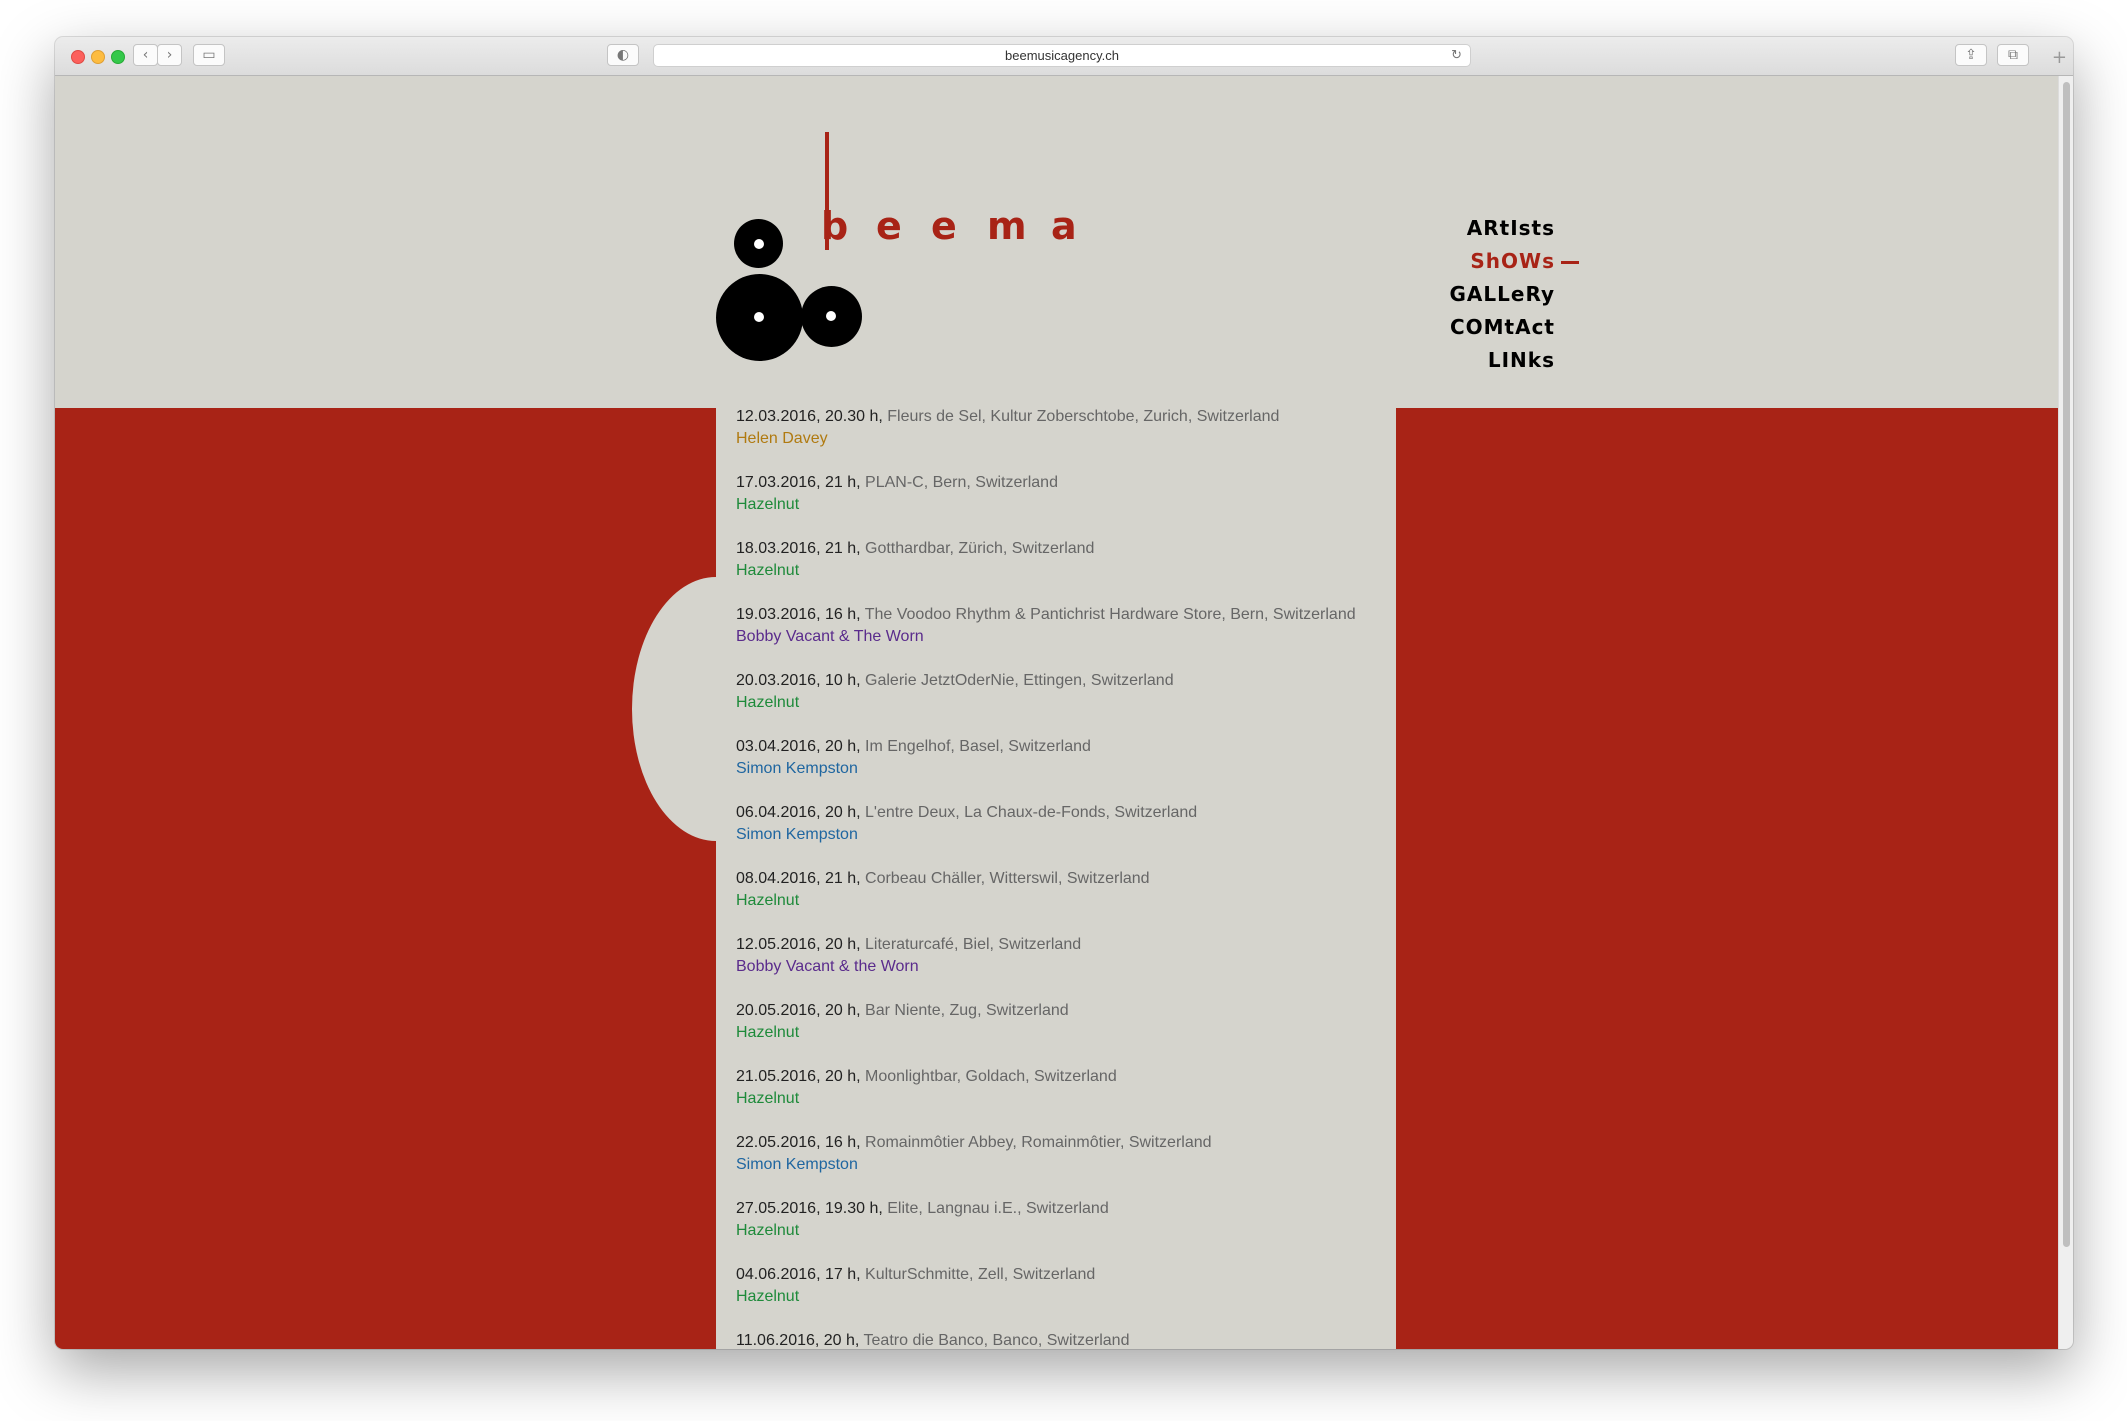 The height and width of the screenshot is (1421, 2127). Describe the element at coordinates (978, 746) in the screenshot. I see `show-venue: Im Engelhof, Basel, Switzerland` at that location.